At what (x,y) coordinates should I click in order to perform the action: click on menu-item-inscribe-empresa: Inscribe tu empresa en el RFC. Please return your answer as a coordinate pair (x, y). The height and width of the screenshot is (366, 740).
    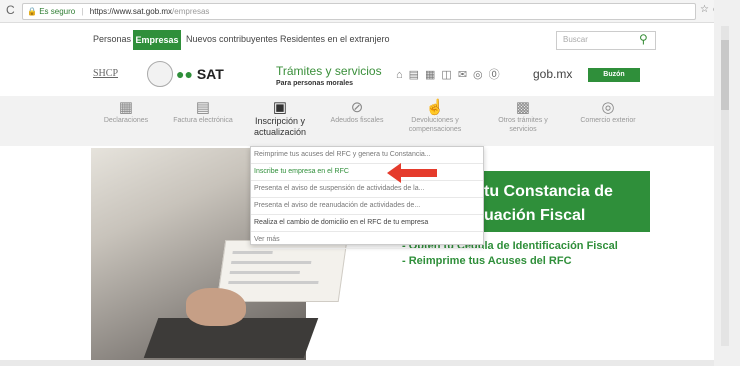
    Looking at the image, I should click on (367, 172).